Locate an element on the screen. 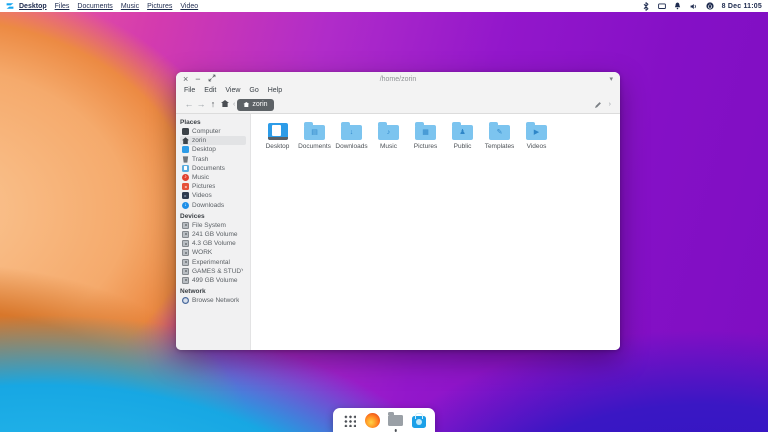 This screenshot has height=432, width=768. window-menubar: File Edit View Go Help is located at coordinates (398, 91).